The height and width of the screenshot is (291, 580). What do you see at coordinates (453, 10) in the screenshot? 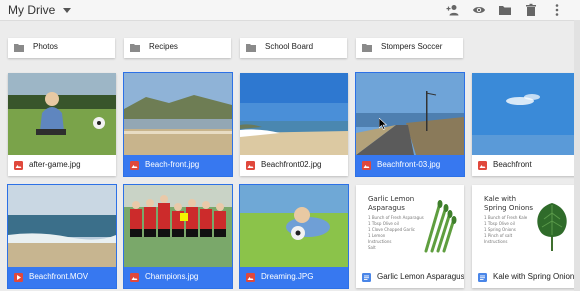
I see `add-person-icon` at bounding box center [453, 10].